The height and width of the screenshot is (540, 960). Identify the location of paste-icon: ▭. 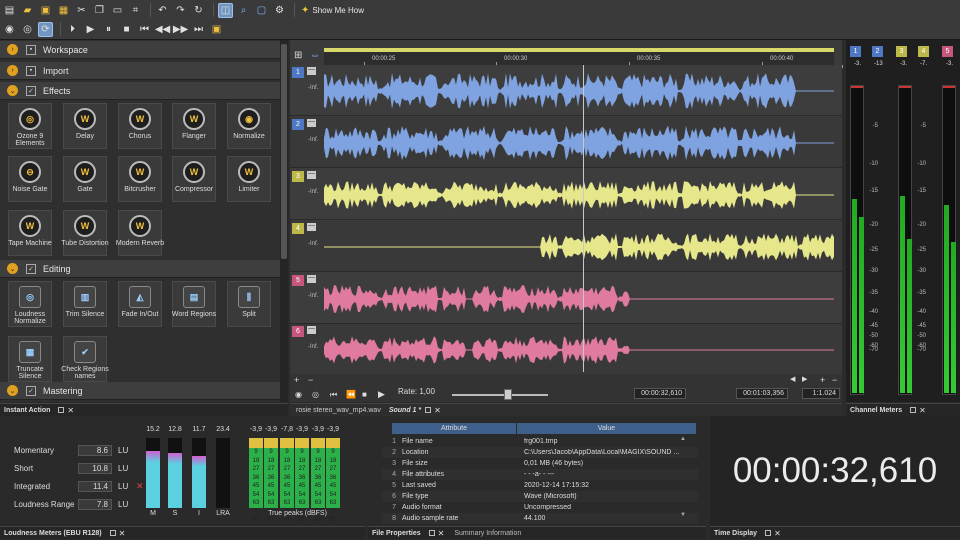
(117, 10).